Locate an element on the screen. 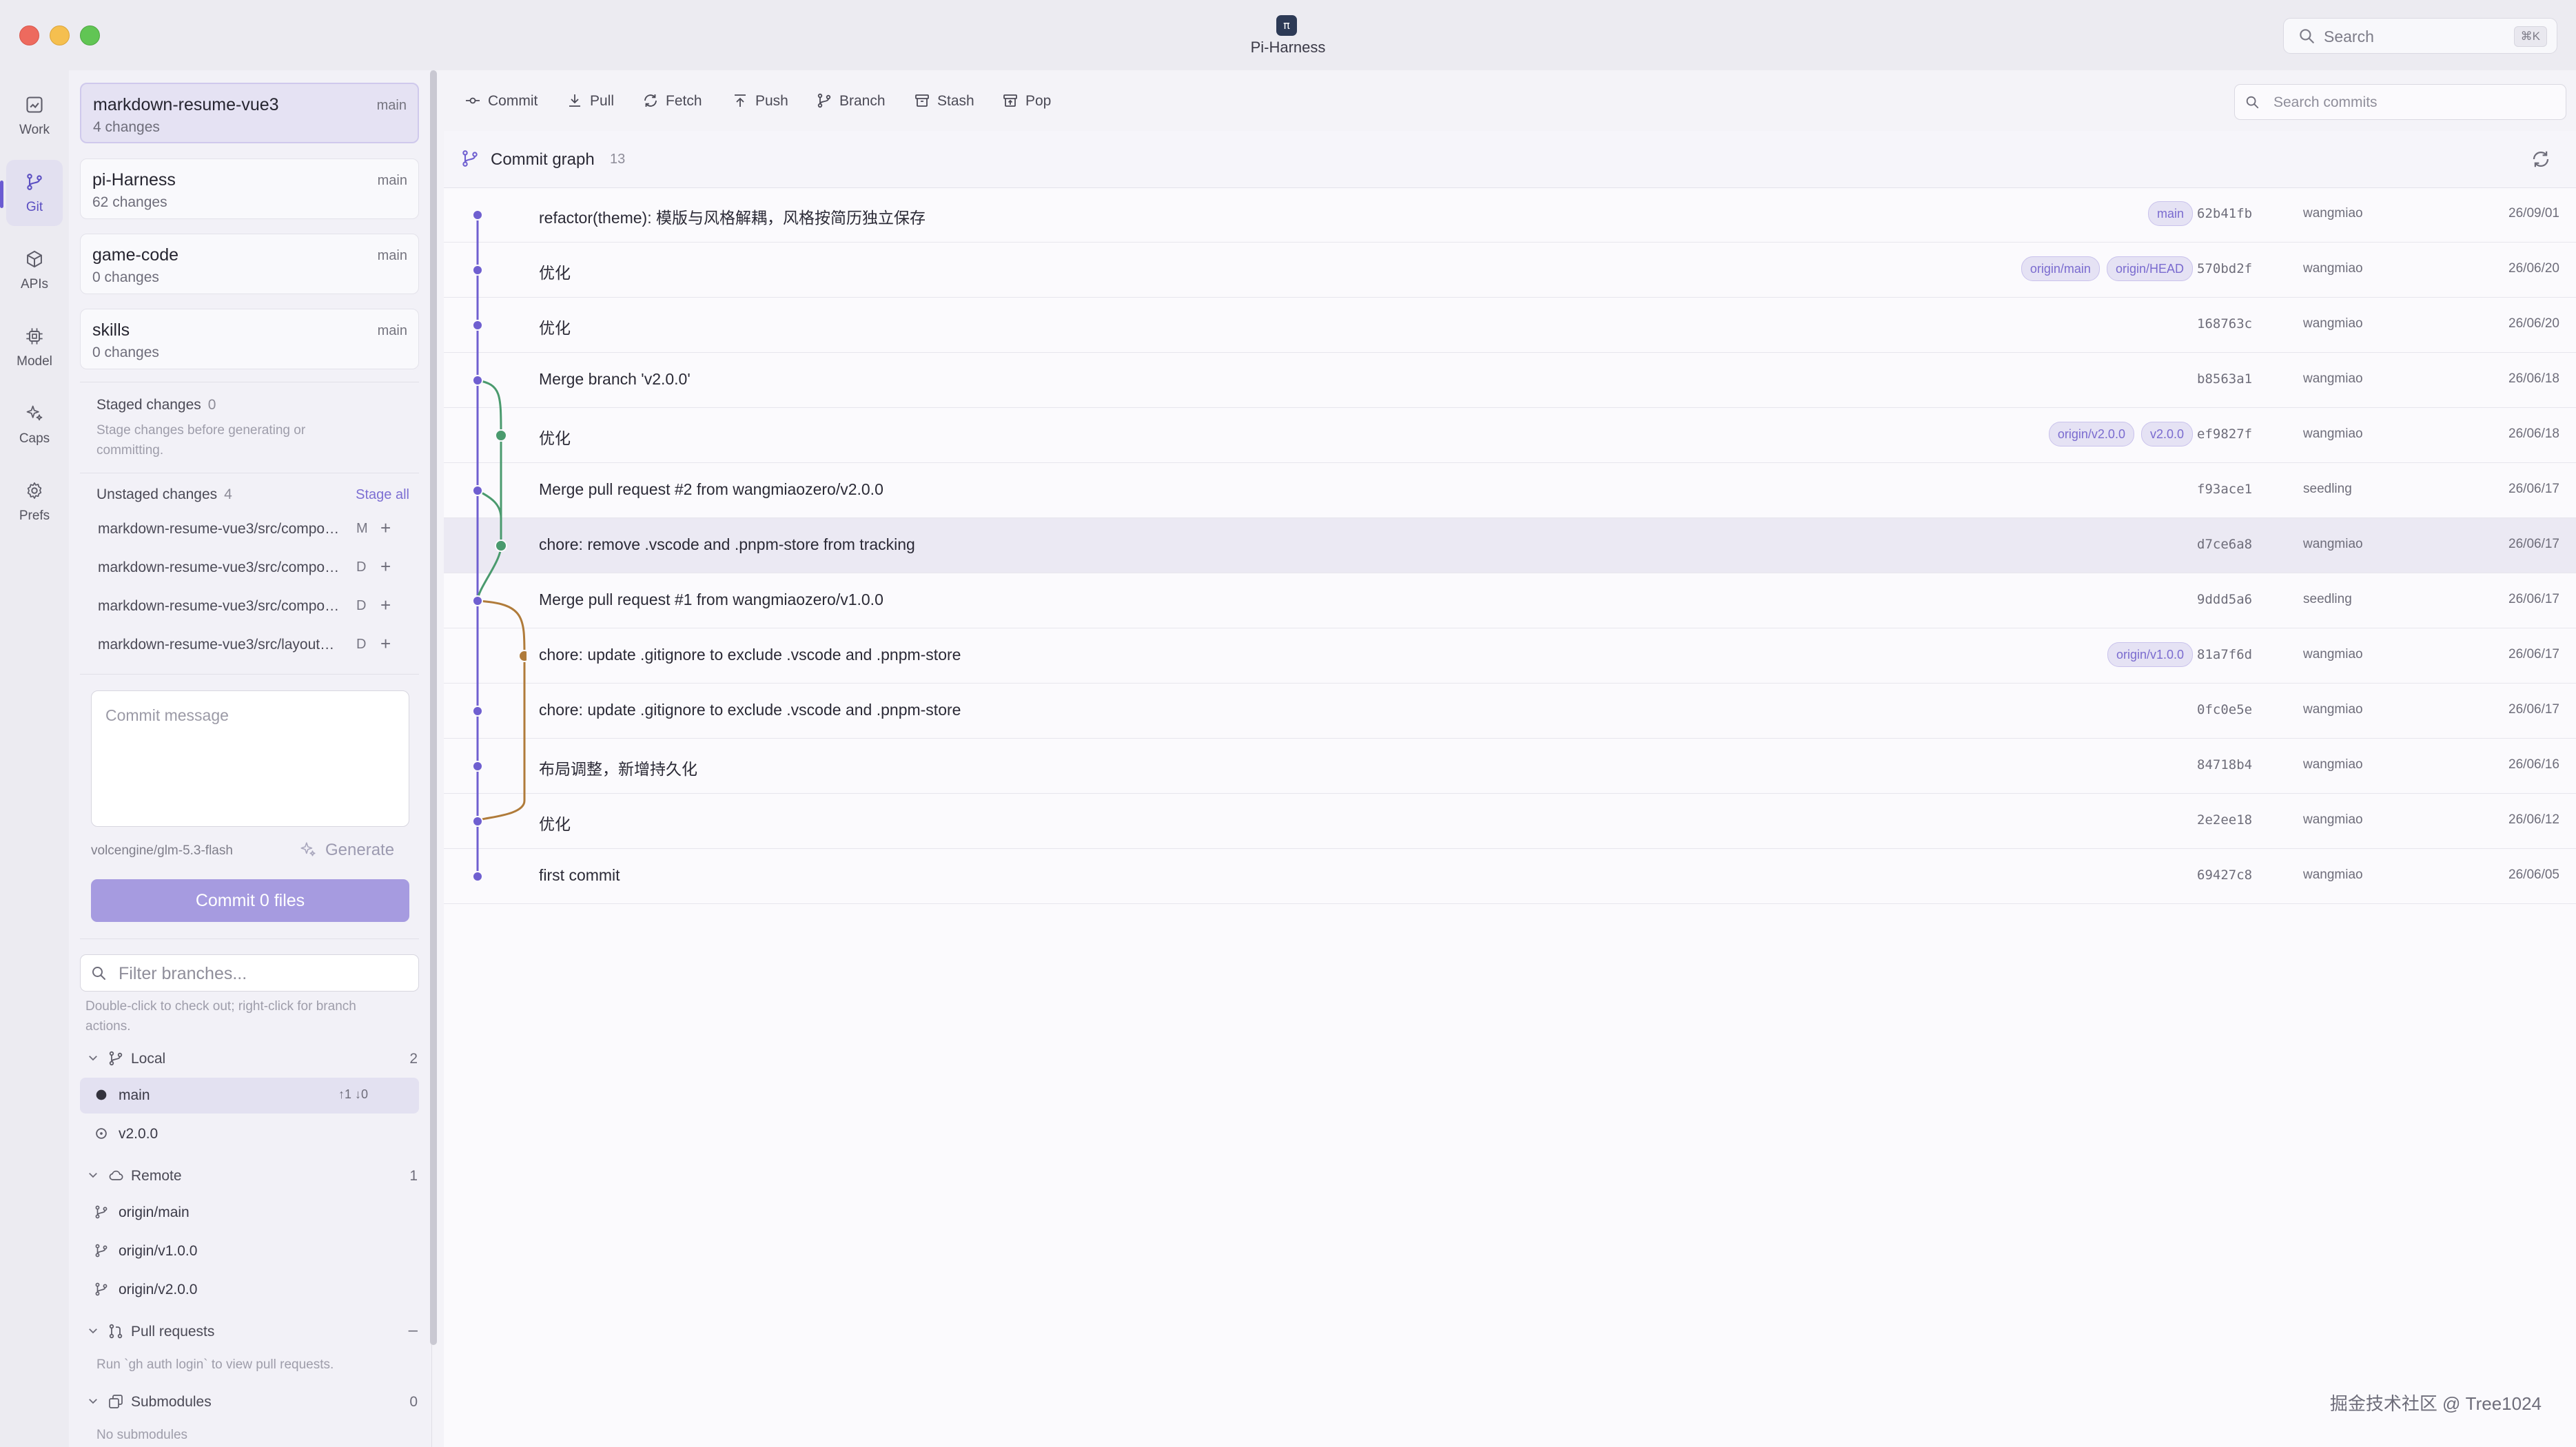 This screenshot has height=1447, width=2576. minimize-window-button is located at coordinates (60, 35).